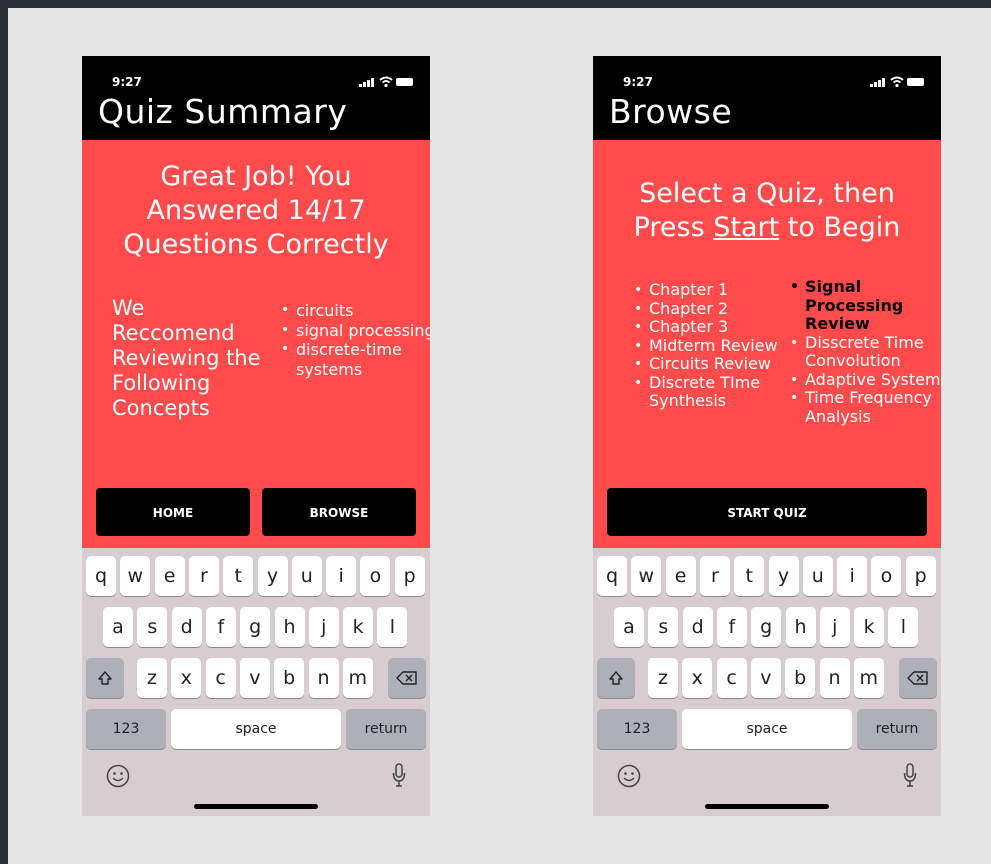 The height and width of the screenshot is (864, 991). What do you see at coordinates (127, 82) in the screenshot?
I see `status-time: 9:27` at bounding box center [127, 82].